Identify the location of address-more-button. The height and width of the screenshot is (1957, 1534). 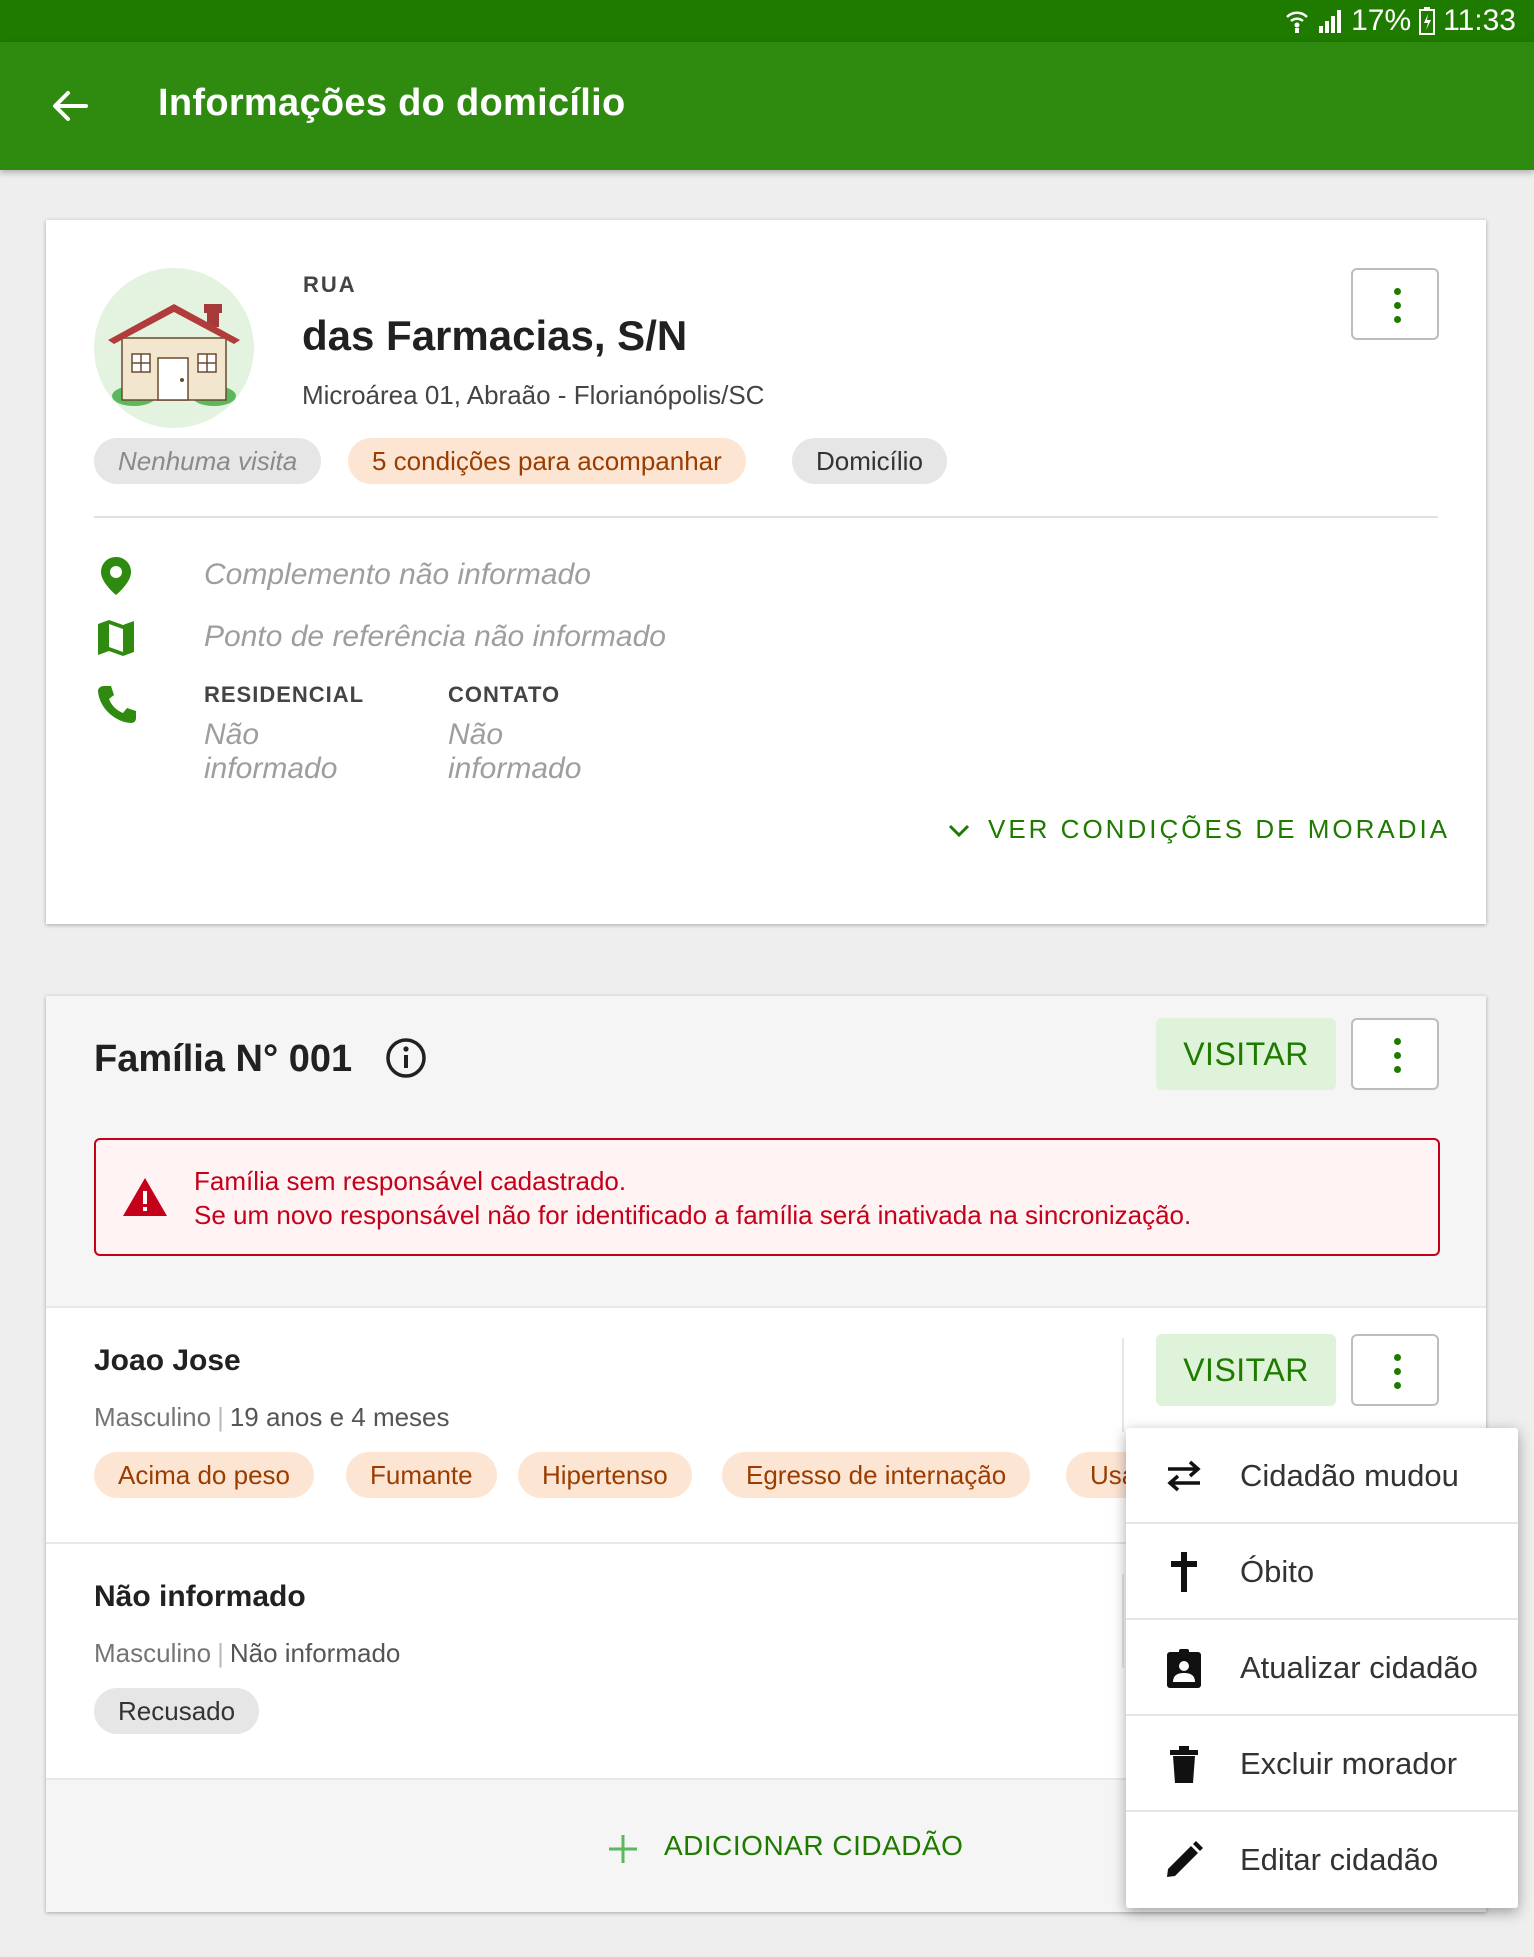
(1395, 304).